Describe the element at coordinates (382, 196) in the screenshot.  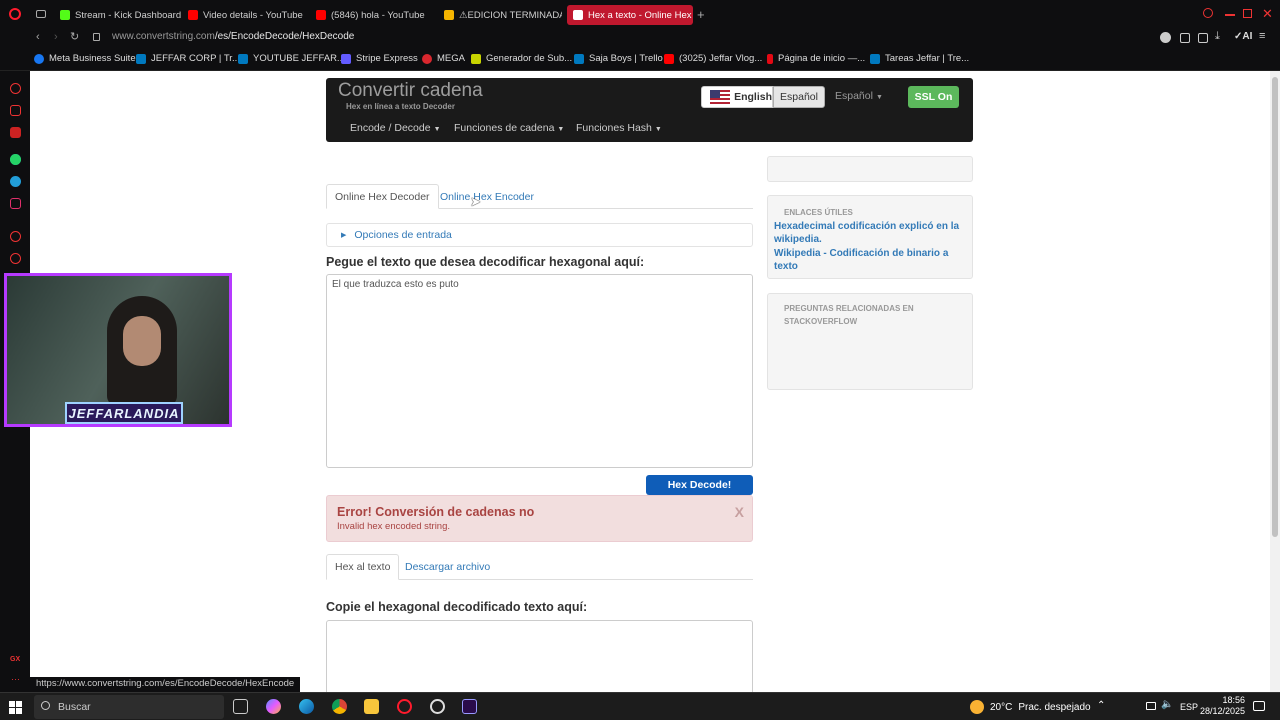
I see `tab-hex-decoder: Online Hex Decoder` at that location.